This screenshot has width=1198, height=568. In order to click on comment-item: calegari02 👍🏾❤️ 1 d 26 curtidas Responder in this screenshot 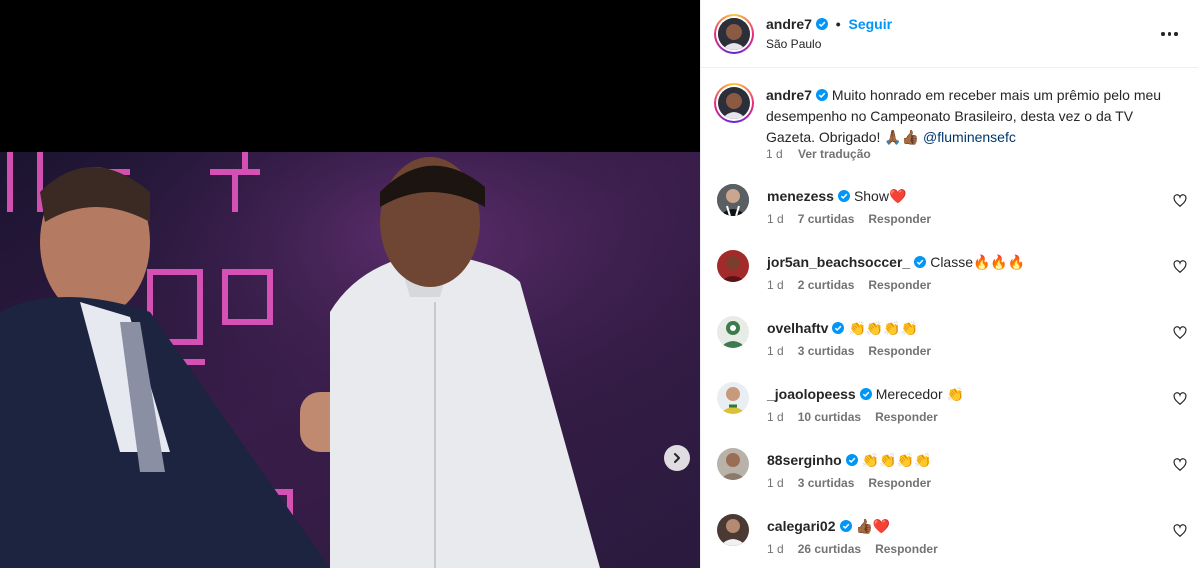, I will do `click(949, 541)`.